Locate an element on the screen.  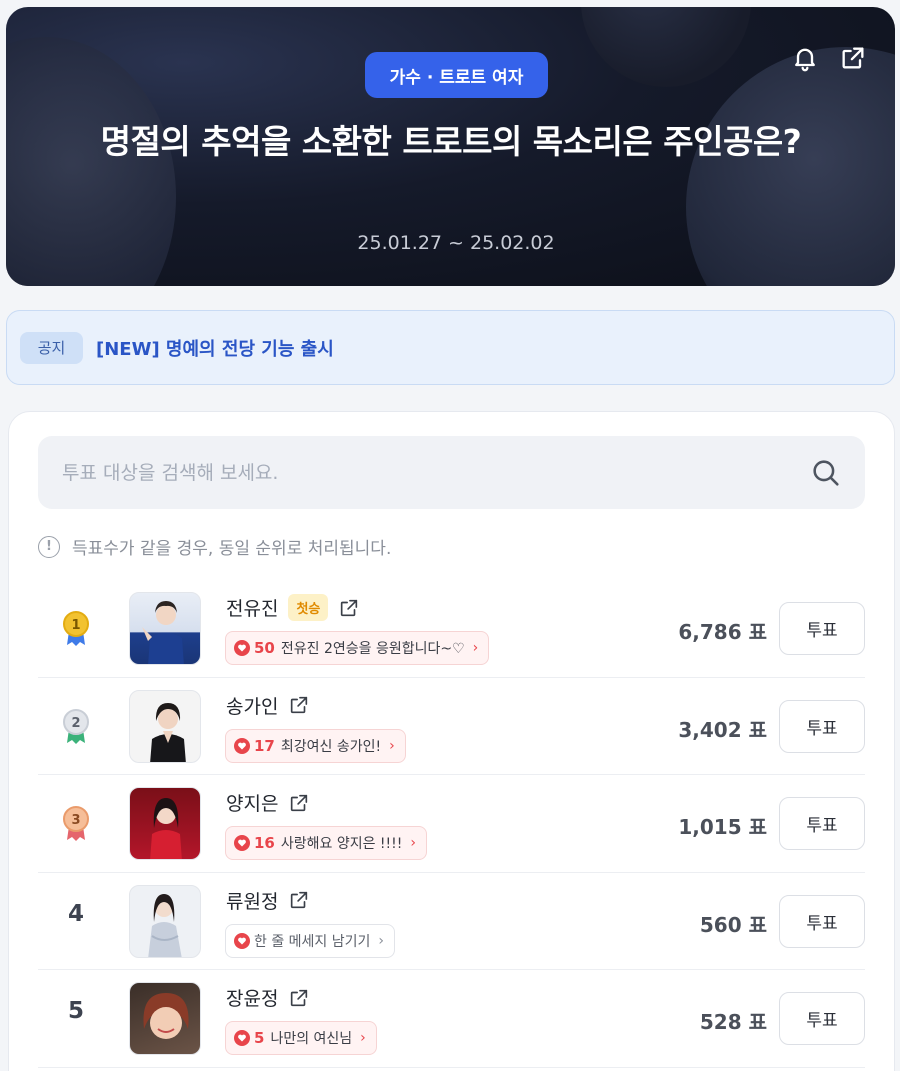
cheer-count: 50 is located at coordinates (264, 648).